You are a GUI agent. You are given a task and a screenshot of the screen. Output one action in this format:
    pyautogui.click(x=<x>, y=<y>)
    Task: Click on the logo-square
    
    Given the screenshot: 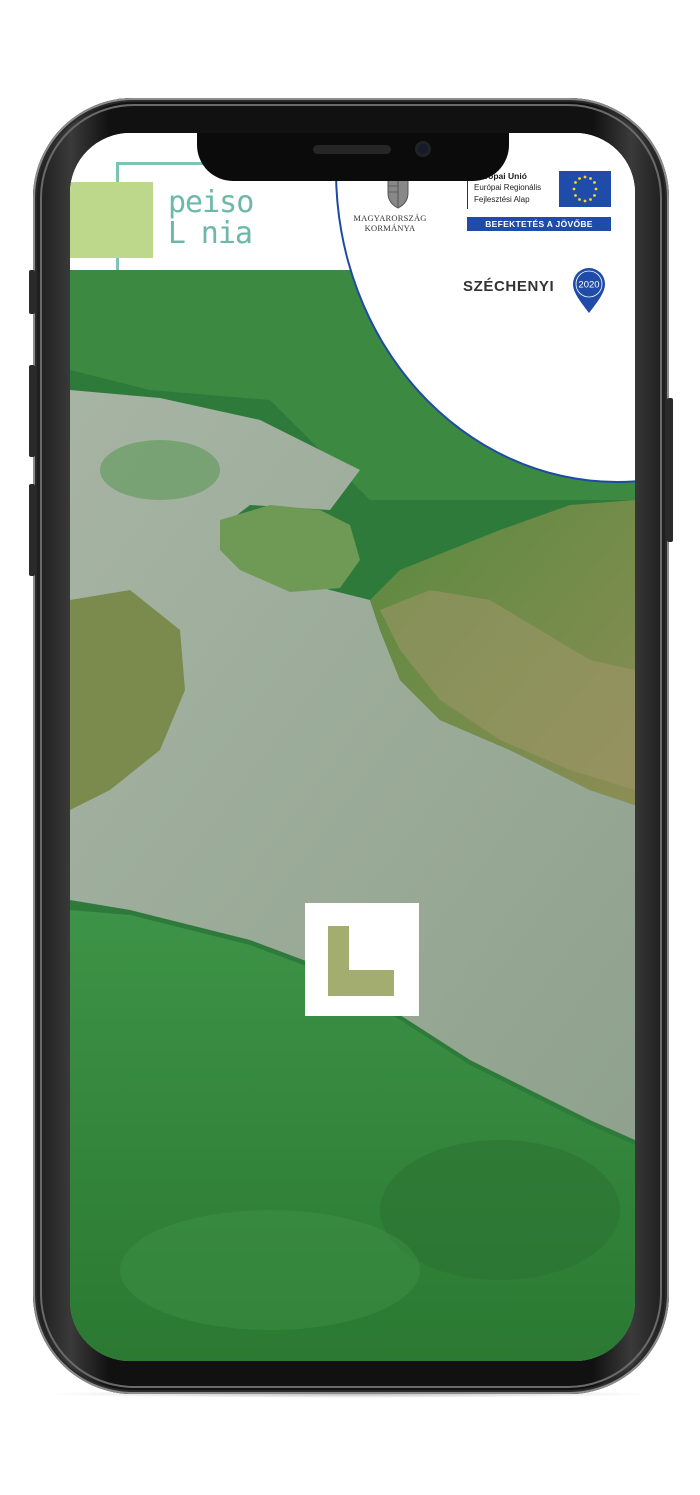 What is the action you would take?
    pyautogui.click(x=111, y=220)
    